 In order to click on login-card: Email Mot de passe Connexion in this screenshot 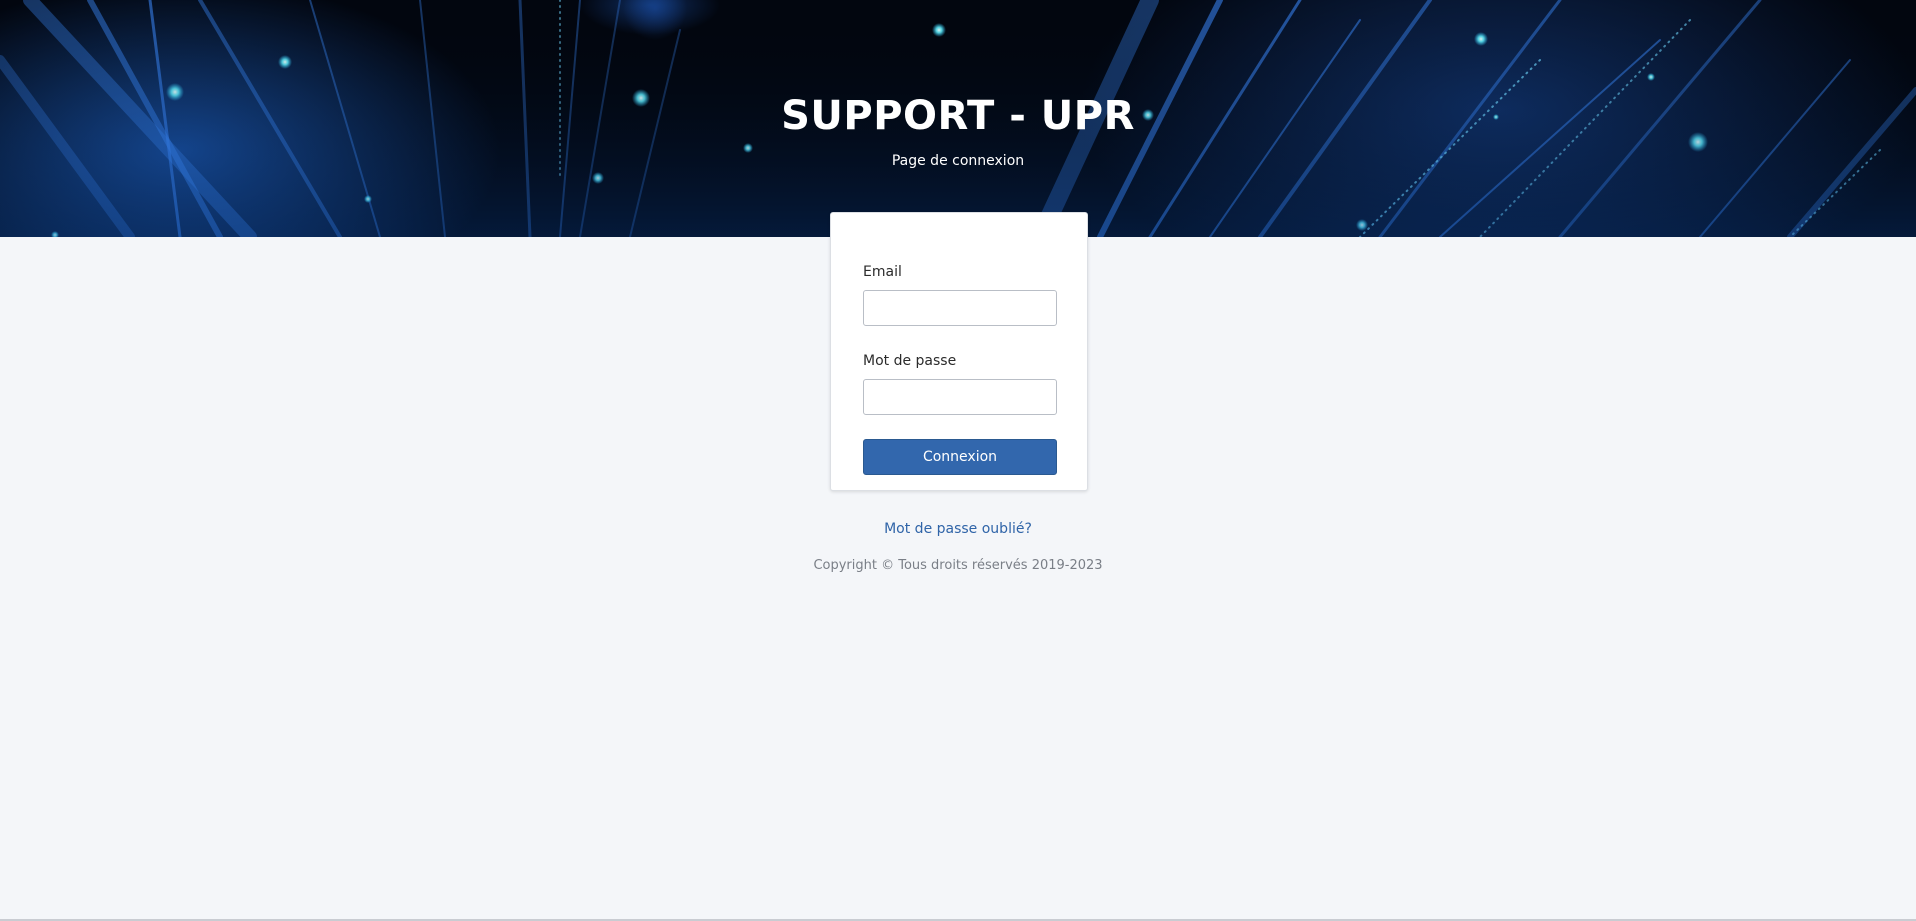, I will do `click(959, 351)`.